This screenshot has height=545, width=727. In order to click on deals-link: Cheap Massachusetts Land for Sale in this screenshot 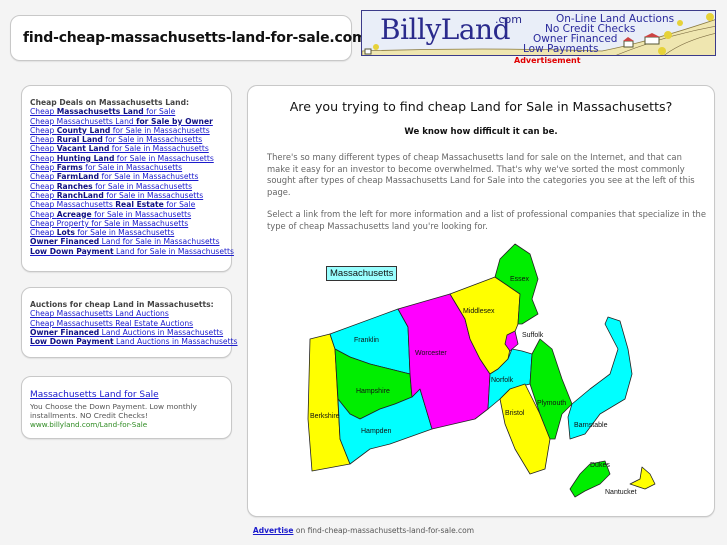, I will do `click(132, 111)`.